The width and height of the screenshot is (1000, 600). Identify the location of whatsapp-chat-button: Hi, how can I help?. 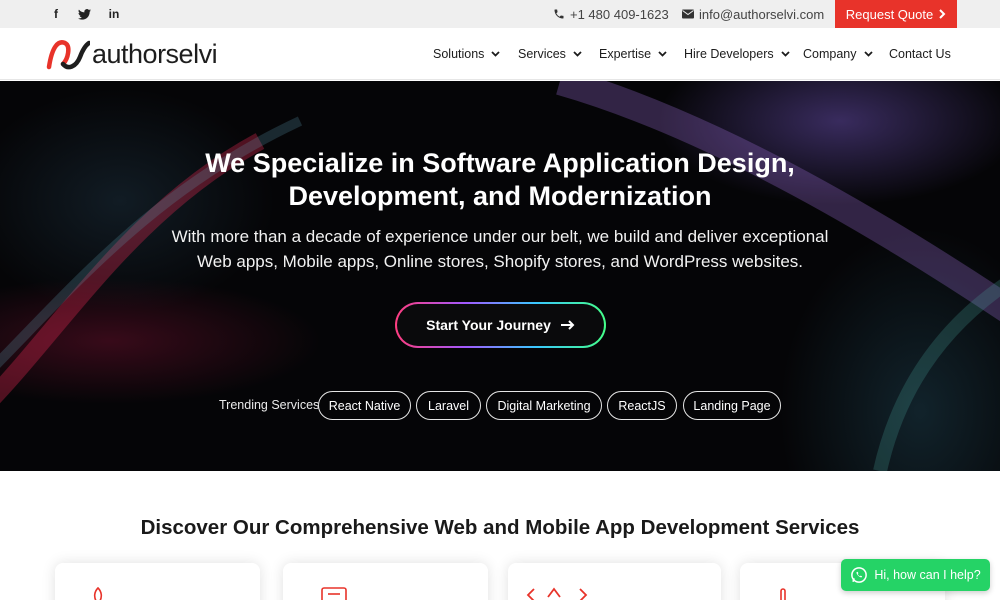
(915, 575).